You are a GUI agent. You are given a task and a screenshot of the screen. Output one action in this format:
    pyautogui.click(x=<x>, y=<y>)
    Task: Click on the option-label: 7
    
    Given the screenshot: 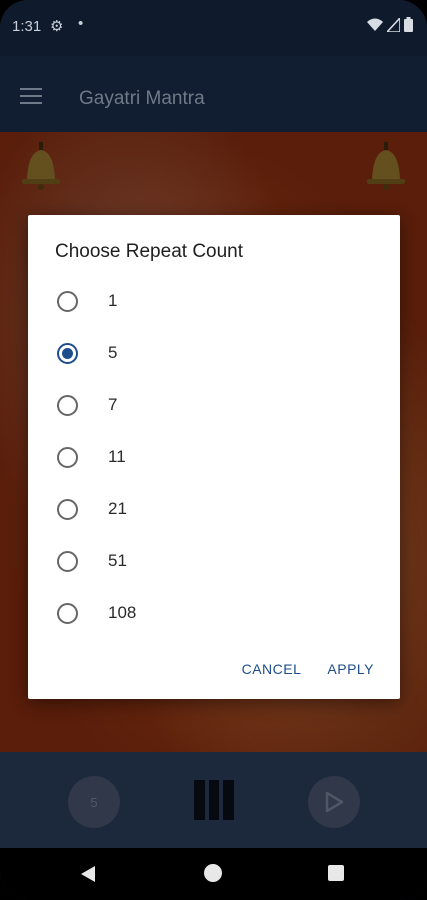 What is the action you would take?
    pyautogui.click(x=113, y=404)
    